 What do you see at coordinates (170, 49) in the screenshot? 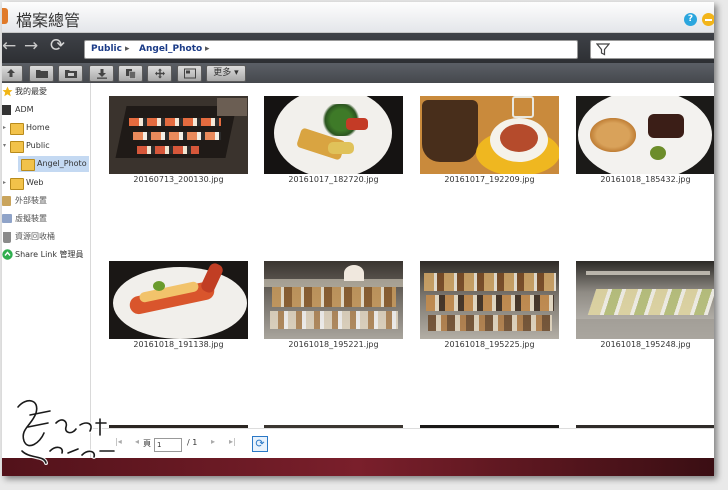
I see `breadcrumb-angel-photo: Angel_Photo` at bounding box center [170, 49].